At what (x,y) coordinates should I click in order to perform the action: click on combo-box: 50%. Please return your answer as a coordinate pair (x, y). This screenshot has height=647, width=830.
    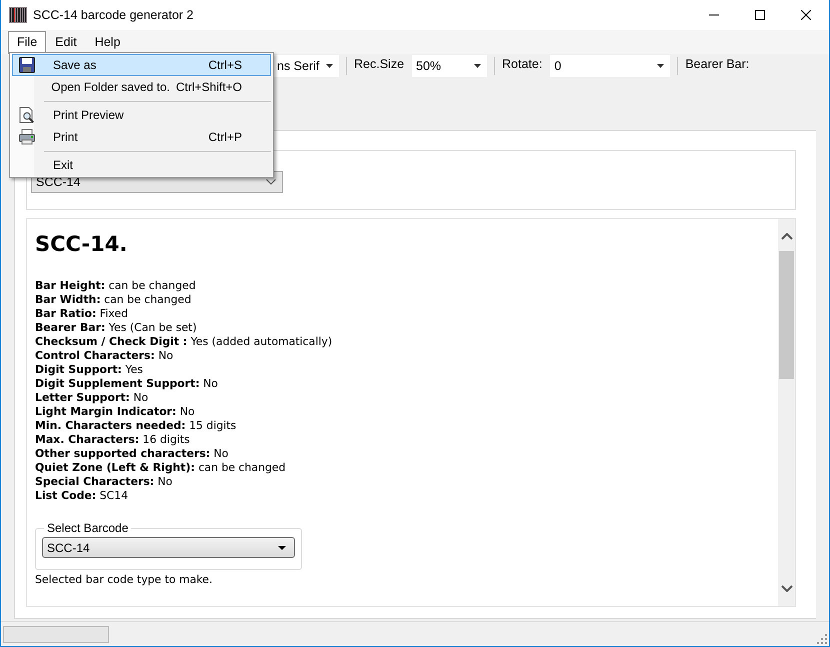
    Looking at the image, I should click on (450, 66).